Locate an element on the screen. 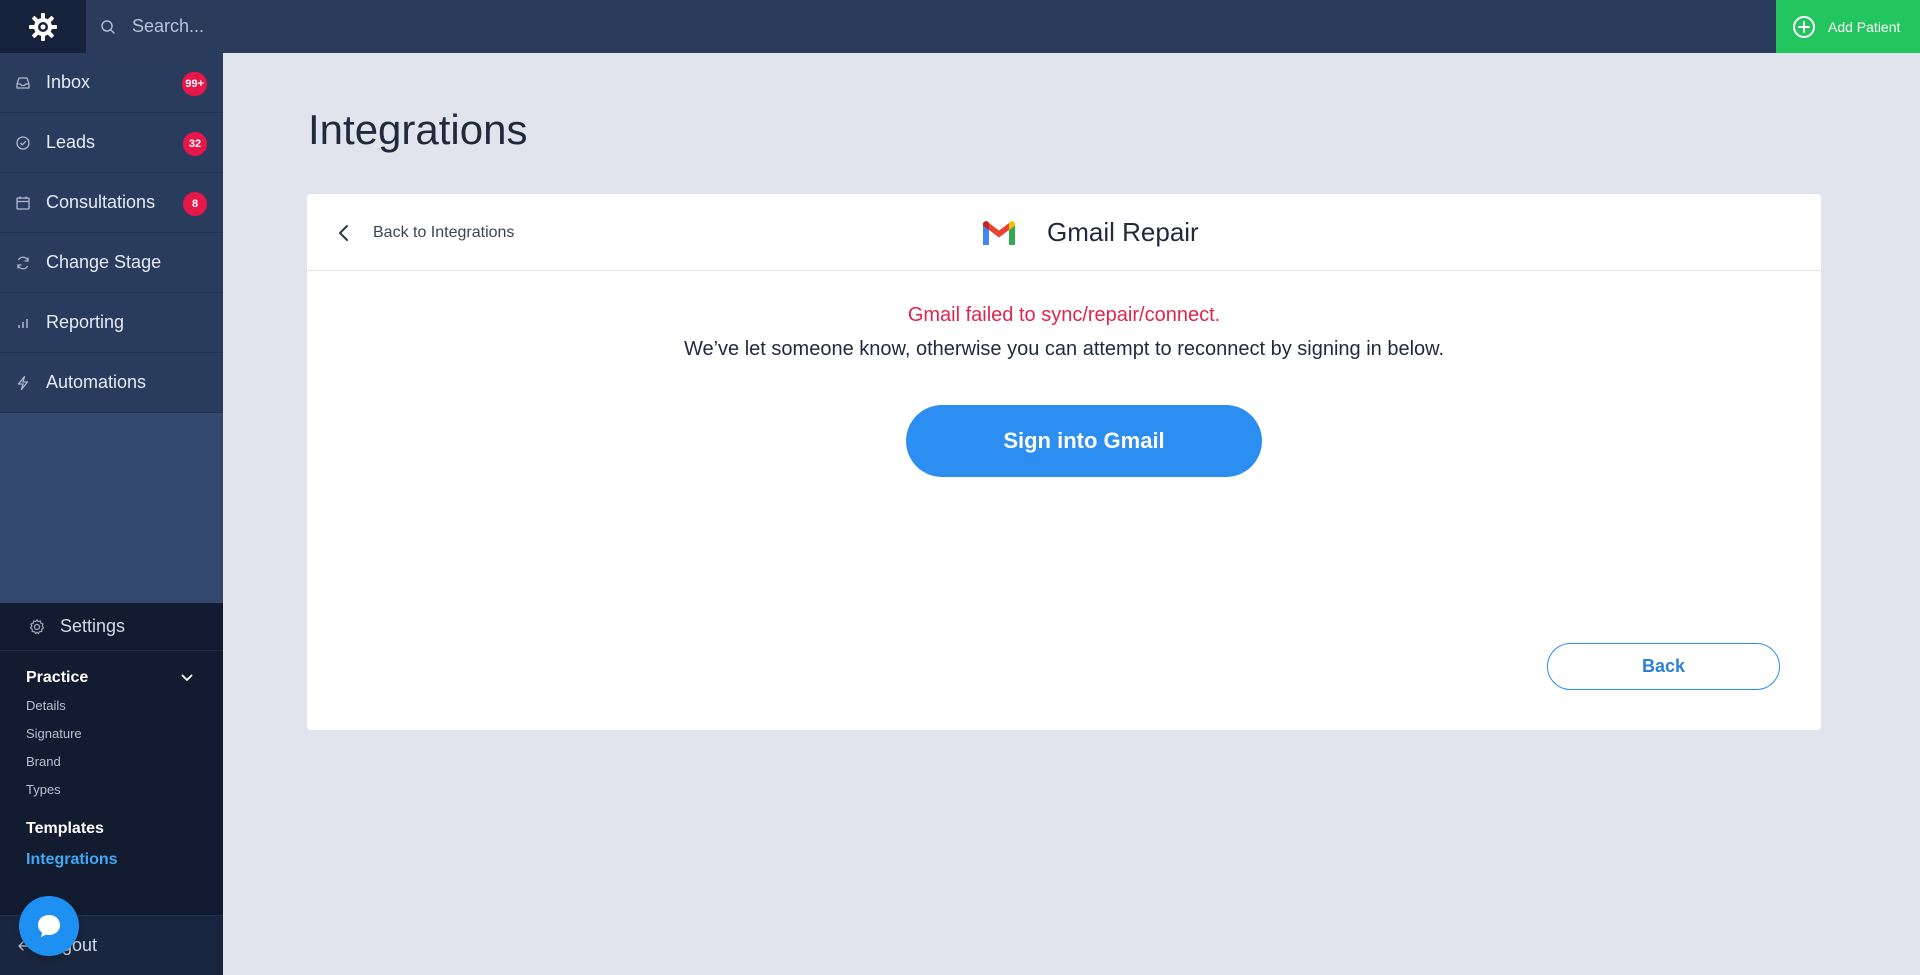 This screenshot has width=1920, height=975. search-icon is located at coordinates (108, 26).